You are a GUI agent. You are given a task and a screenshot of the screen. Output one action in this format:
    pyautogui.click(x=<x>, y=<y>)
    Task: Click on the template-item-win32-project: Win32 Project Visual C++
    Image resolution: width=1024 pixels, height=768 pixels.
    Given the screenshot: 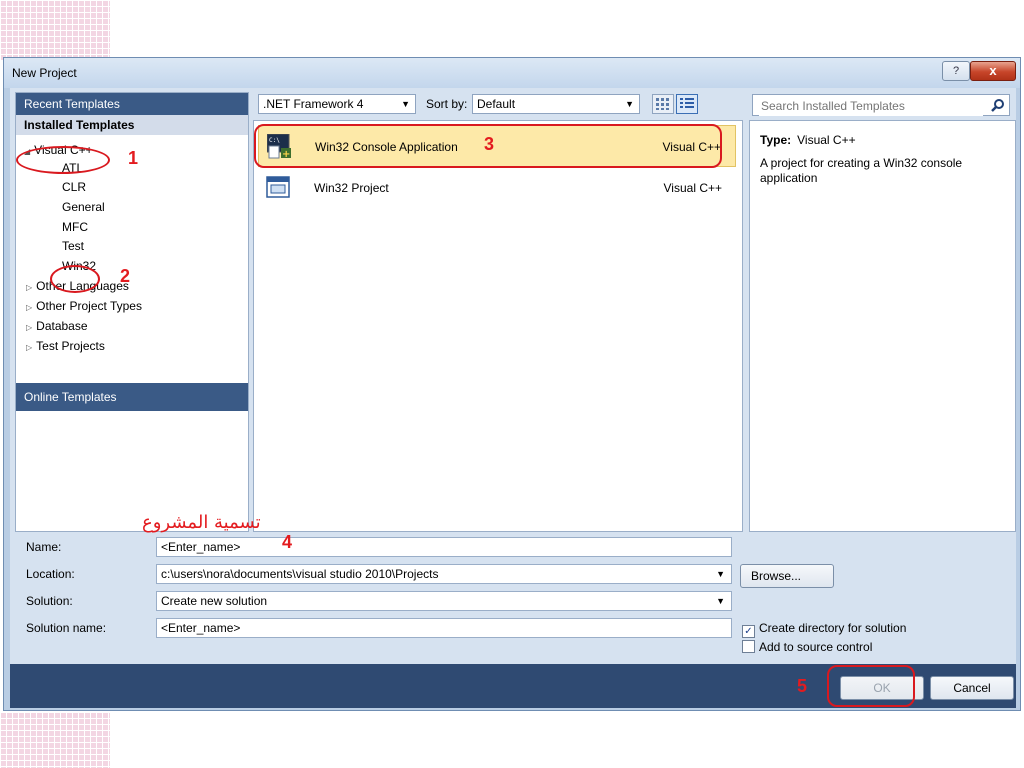 What is the action you would take?
    pyautogui.click(x=497, y=188)
    